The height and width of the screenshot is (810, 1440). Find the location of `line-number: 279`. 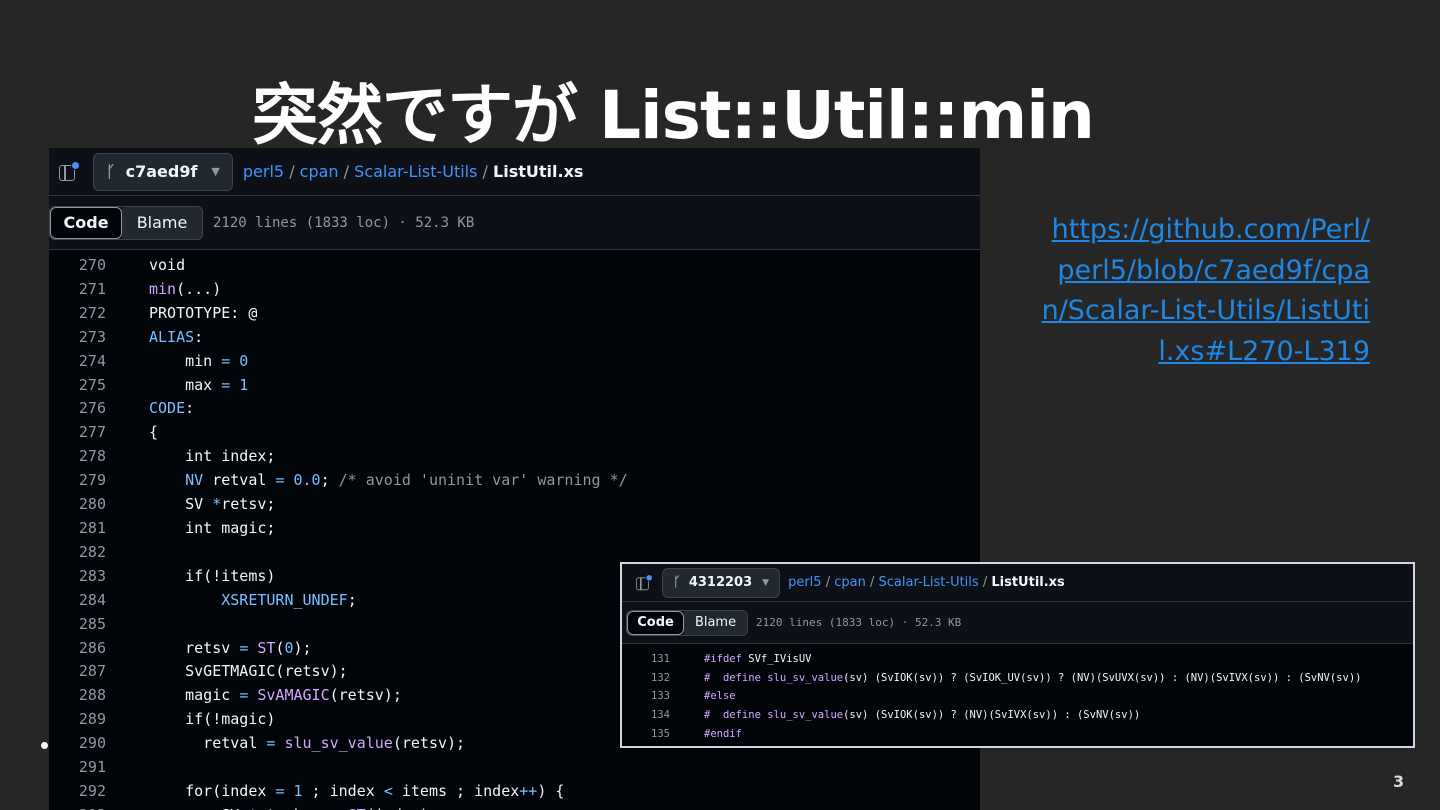

line-number: 279 is located at coordinates (77, 481).